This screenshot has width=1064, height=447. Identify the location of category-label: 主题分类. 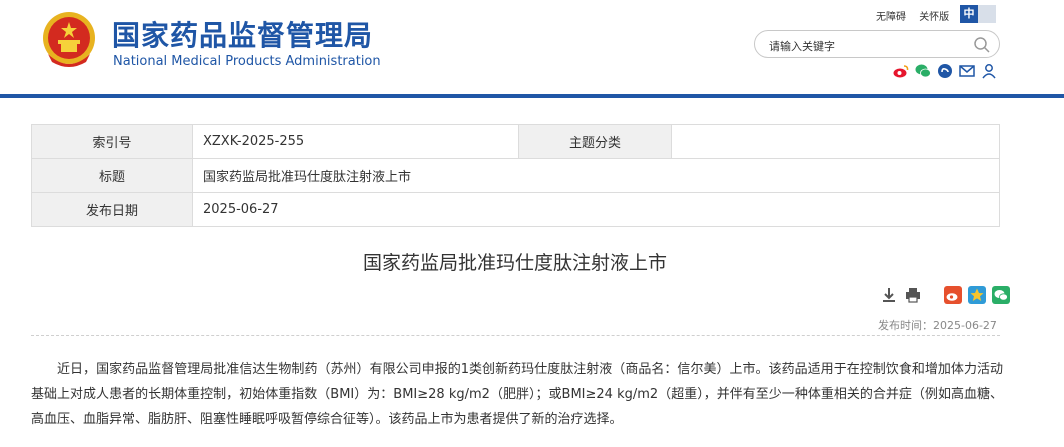
(595, 141).